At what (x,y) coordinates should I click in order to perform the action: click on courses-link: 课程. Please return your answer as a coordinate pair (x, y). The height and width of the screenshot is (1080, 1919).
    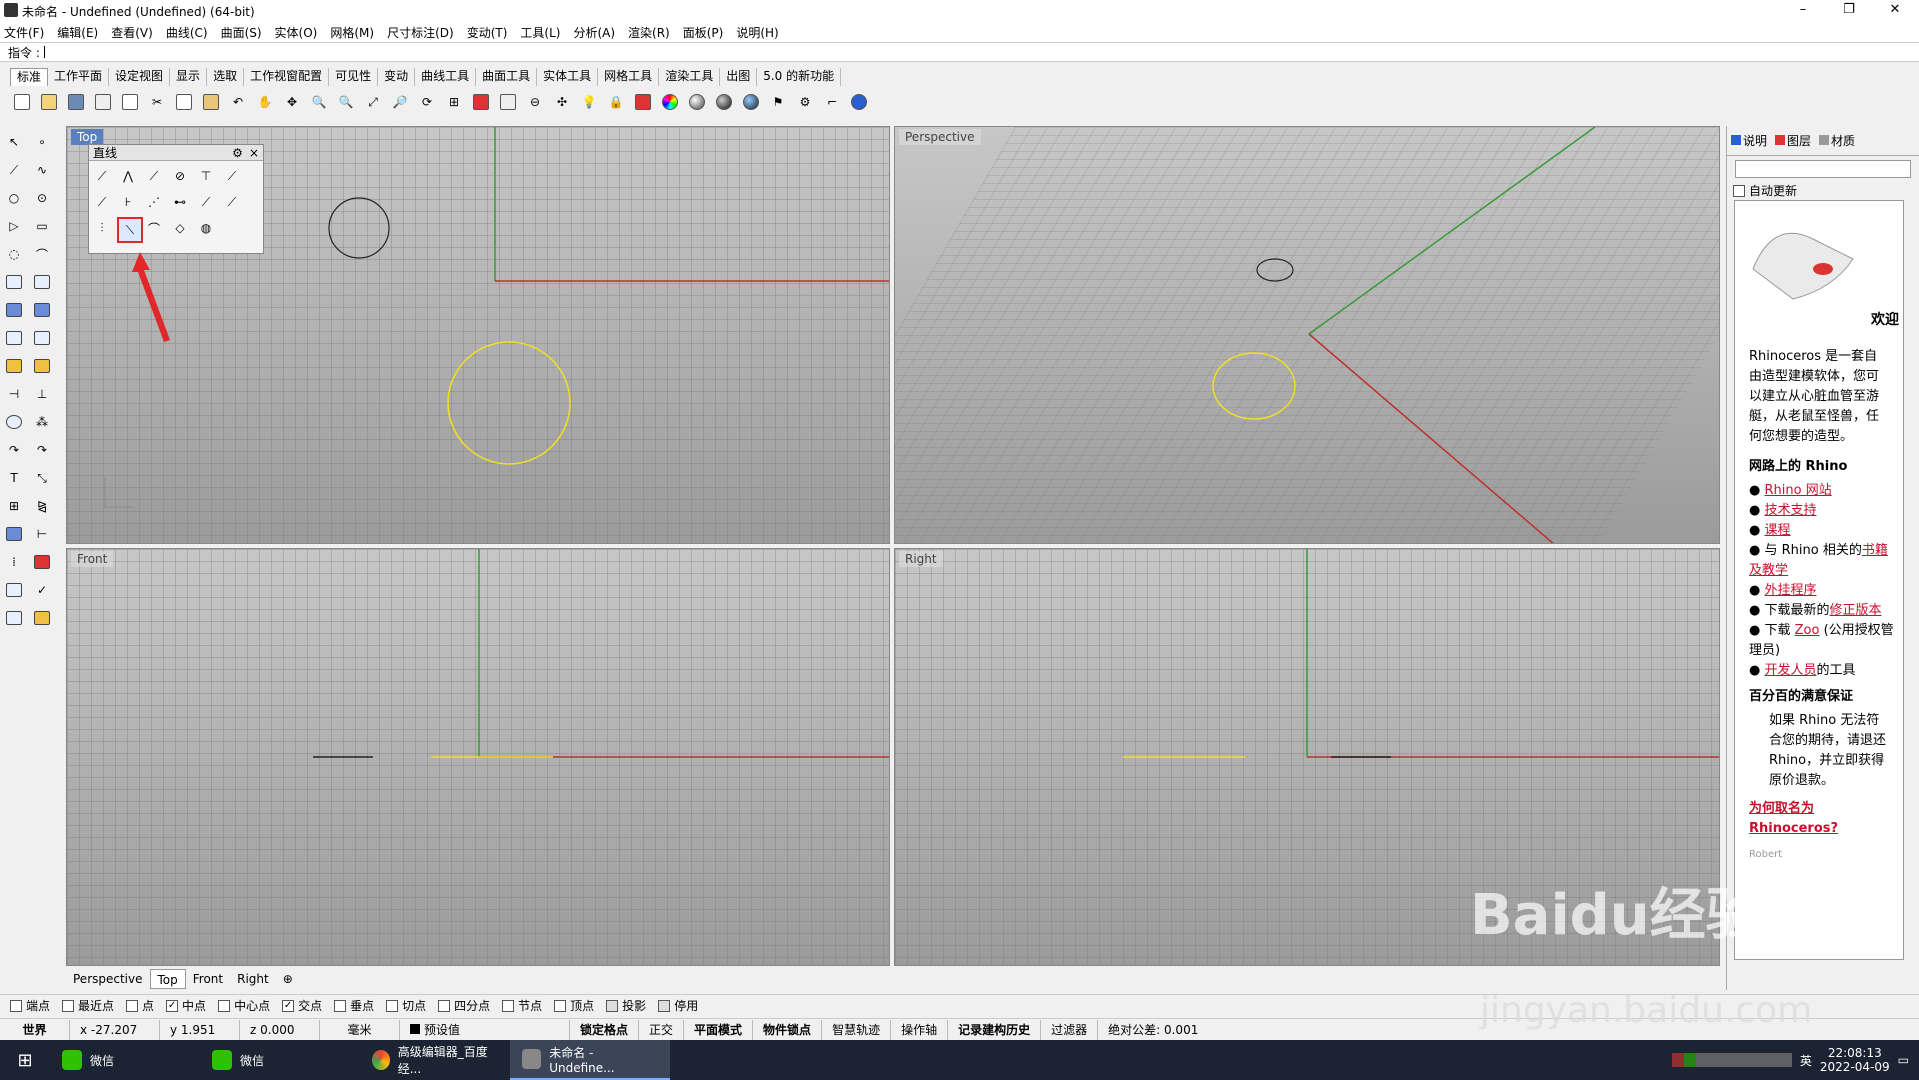
    Looking at the image, I should click on (1777, 530).